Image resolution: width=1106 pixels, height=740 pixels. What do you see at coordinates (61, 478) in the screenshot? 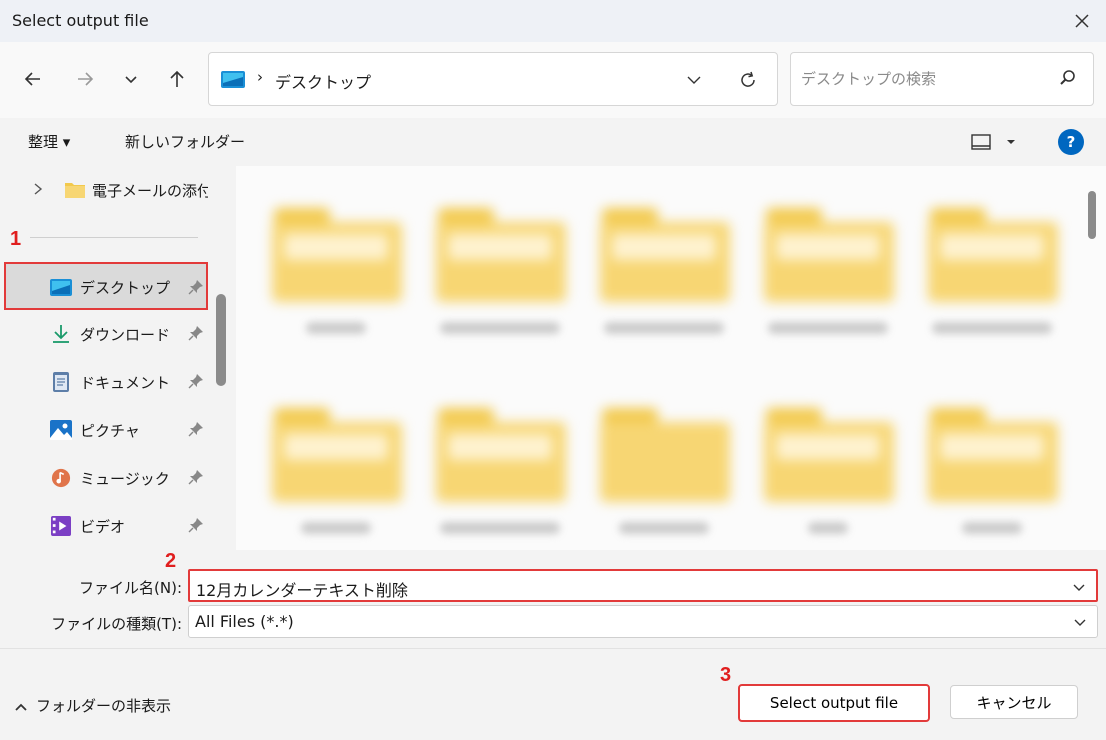
I see `music-icon` at bounding box center [61, 478].